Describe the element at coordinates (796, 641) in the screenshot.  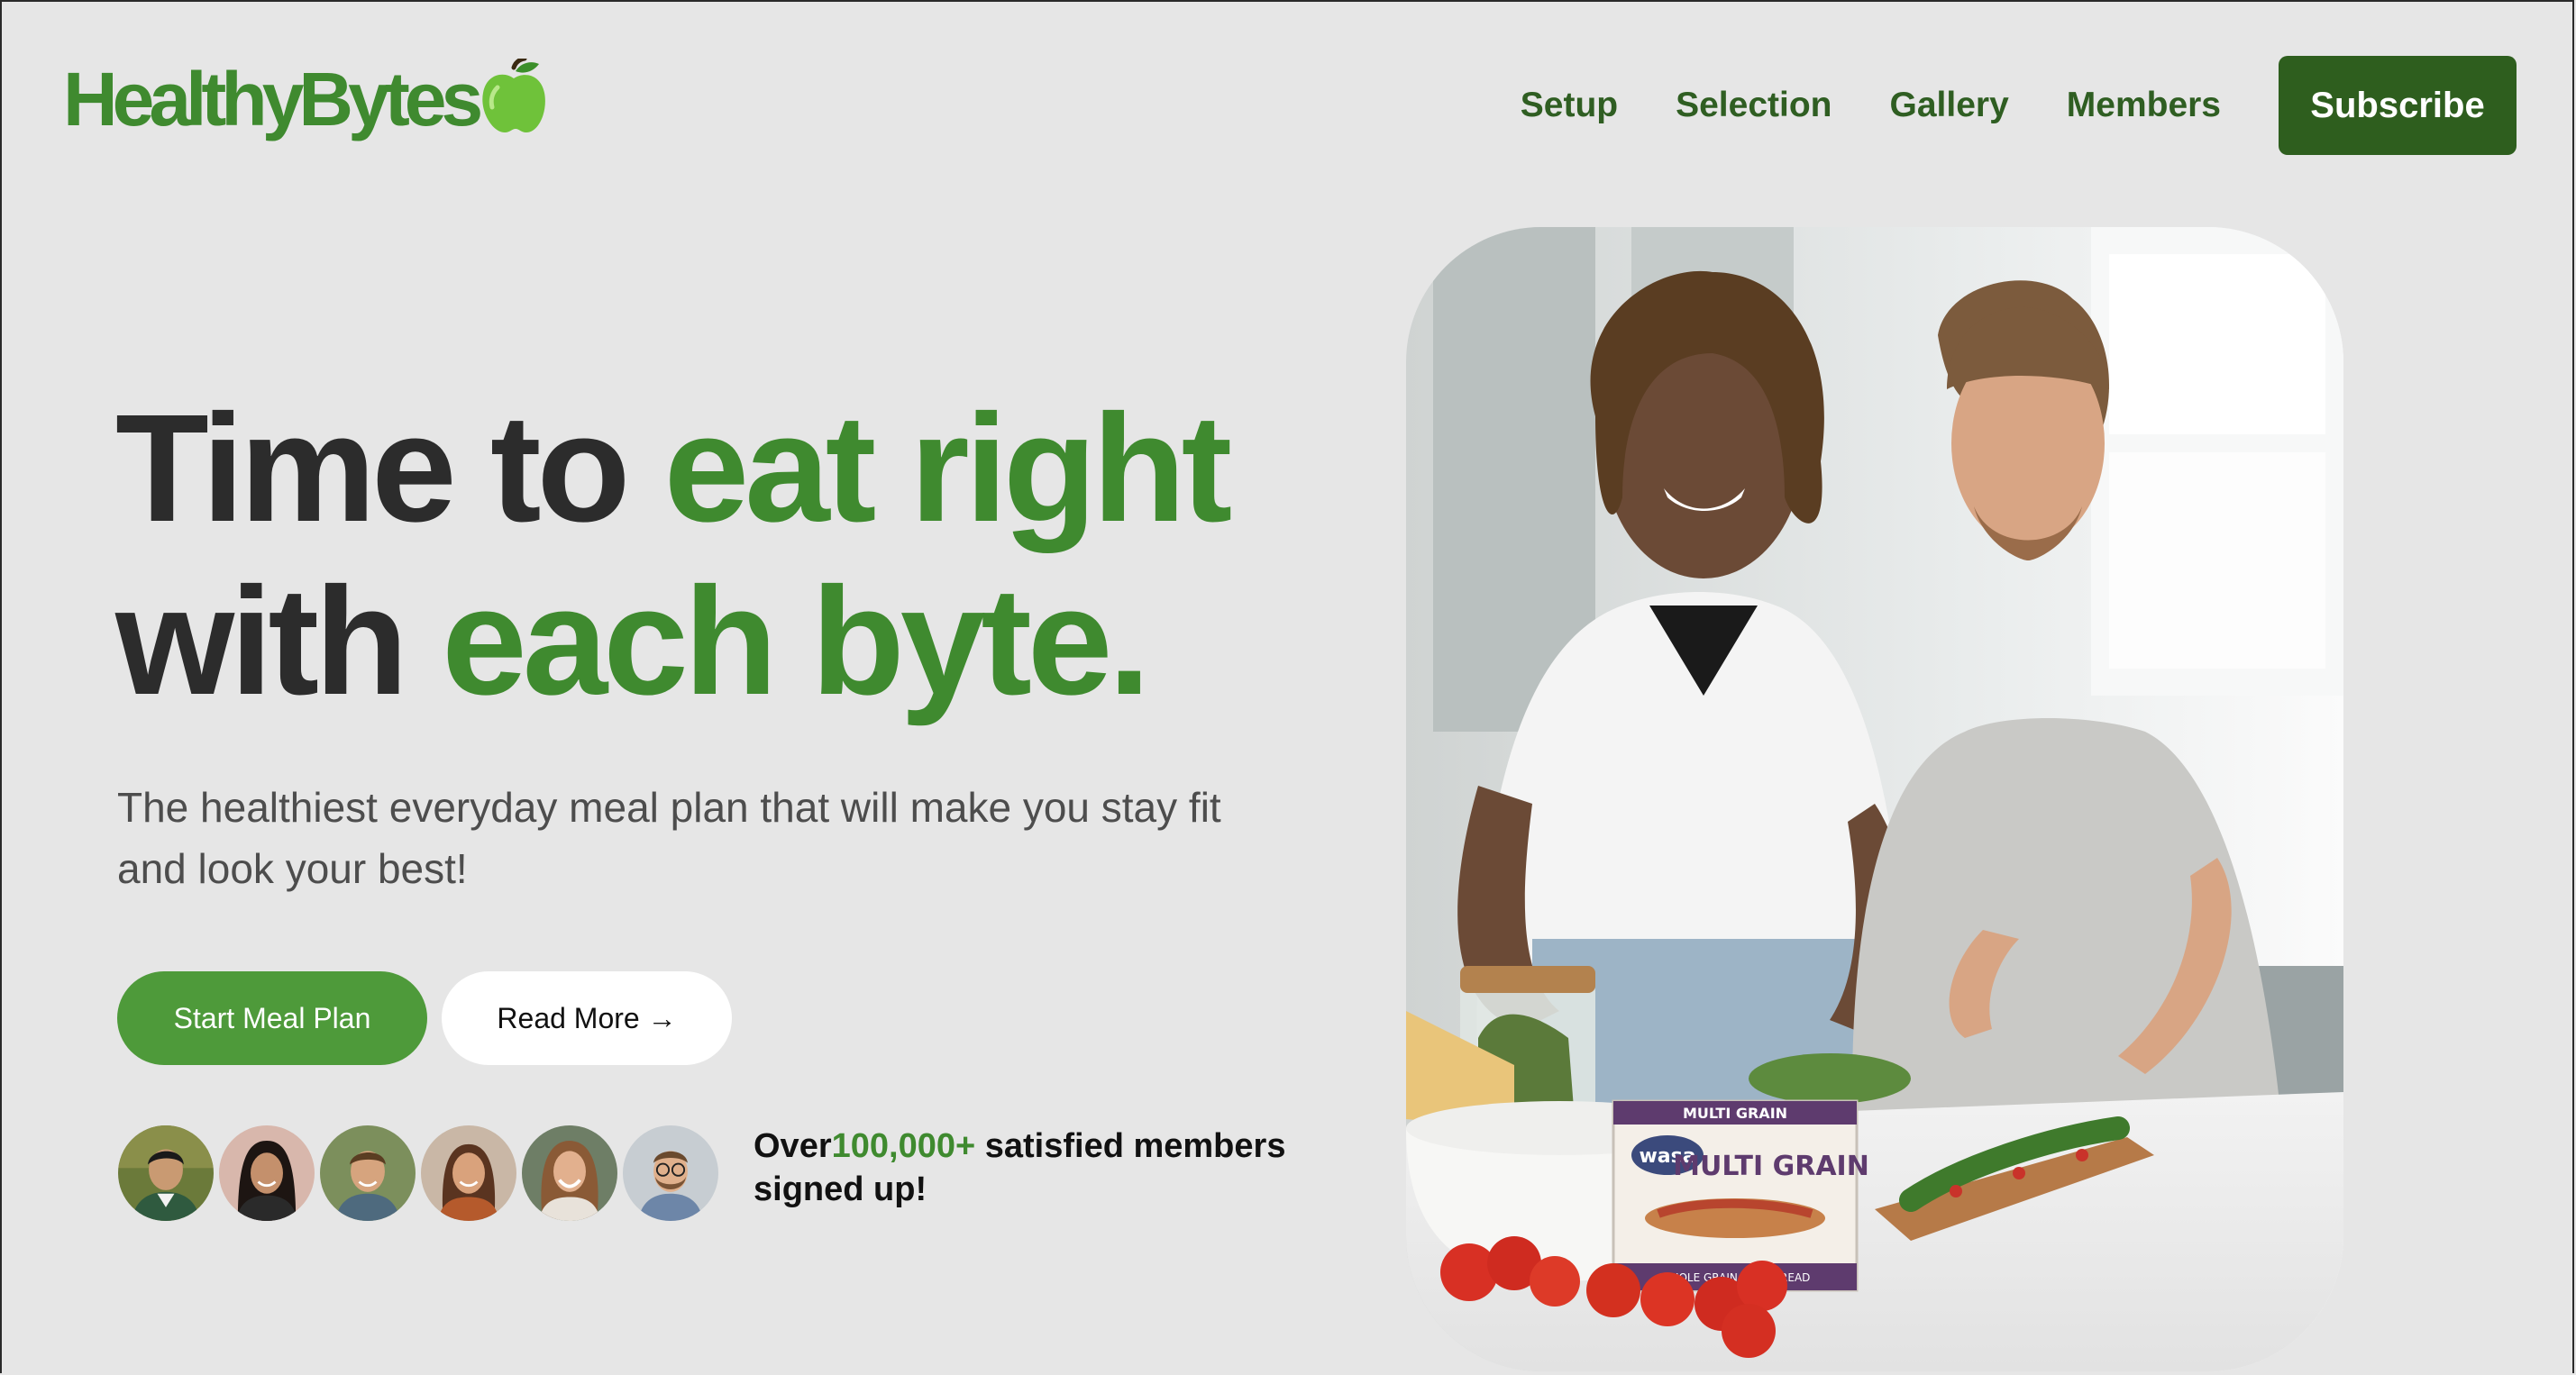
I see `headline-line2-green: each byte.` at that location.